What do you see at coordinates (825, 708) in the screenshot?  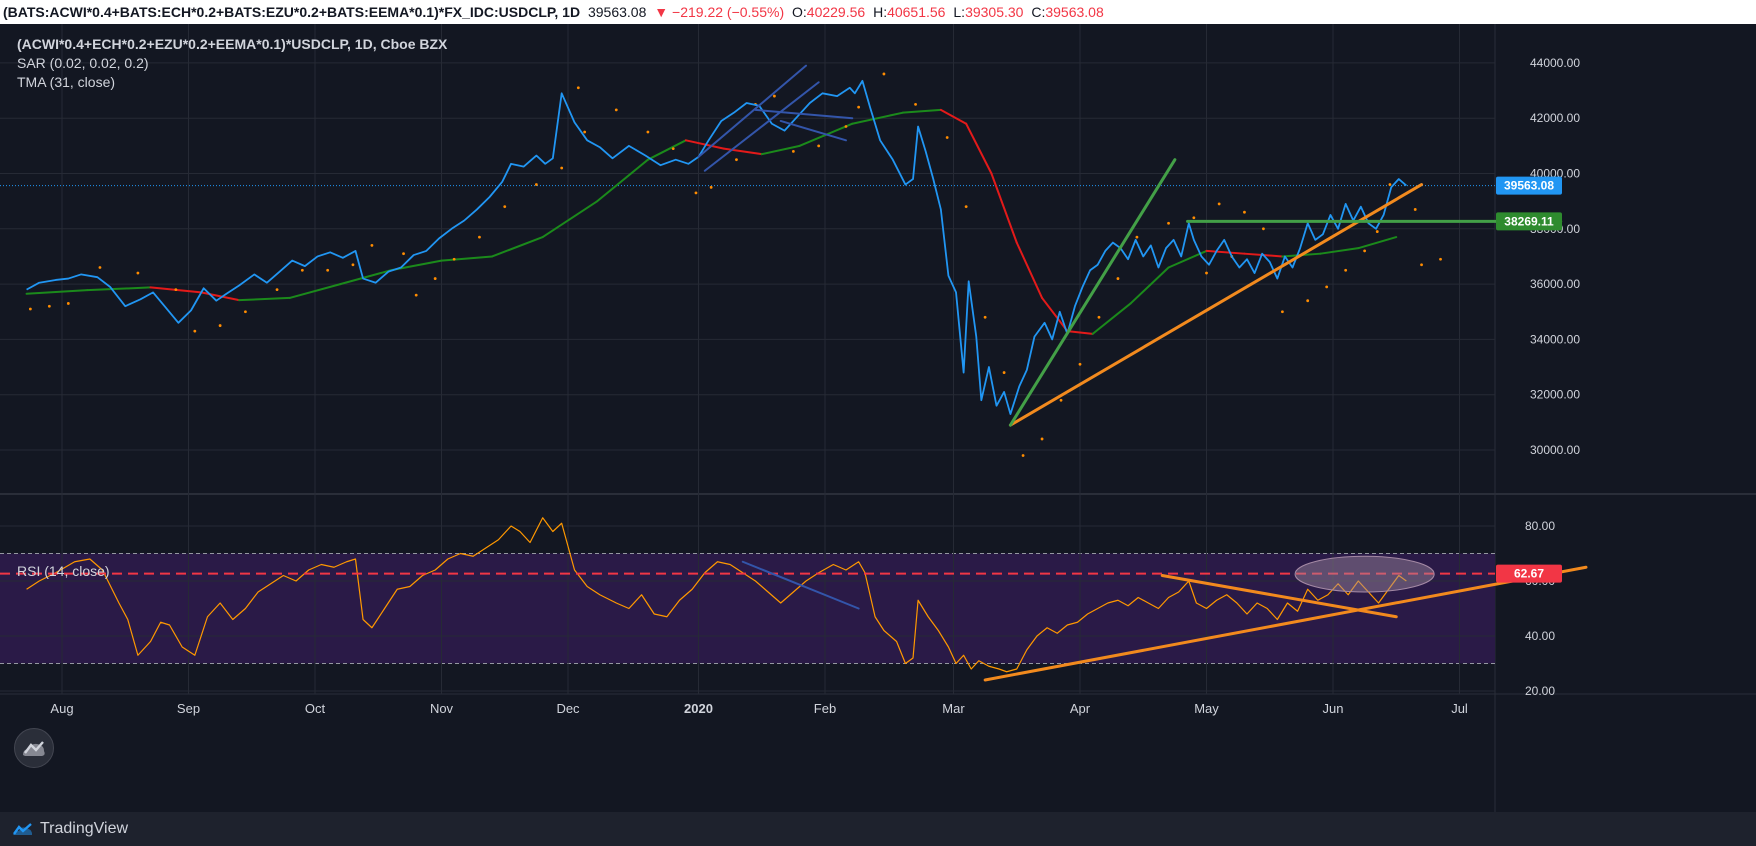 I see `x-tick-label: Feb` at bounding box center [825, 708].